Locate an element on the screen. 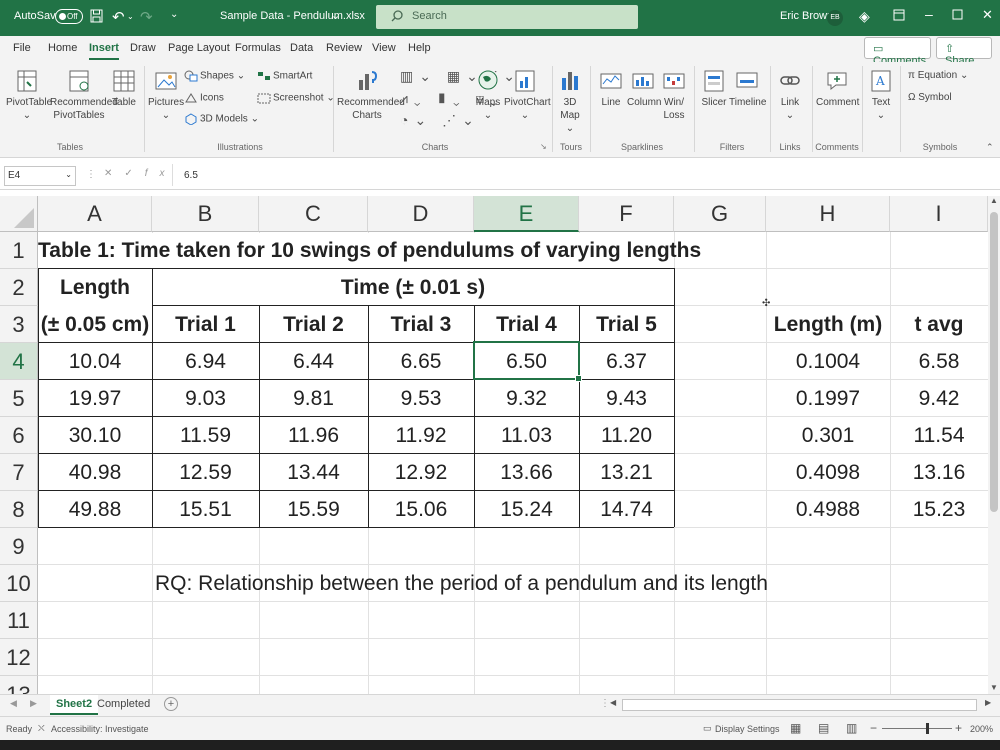 This screenshot has height=750, width=1000. share-button: ⇧ Share is located at coordinates (964, 52).